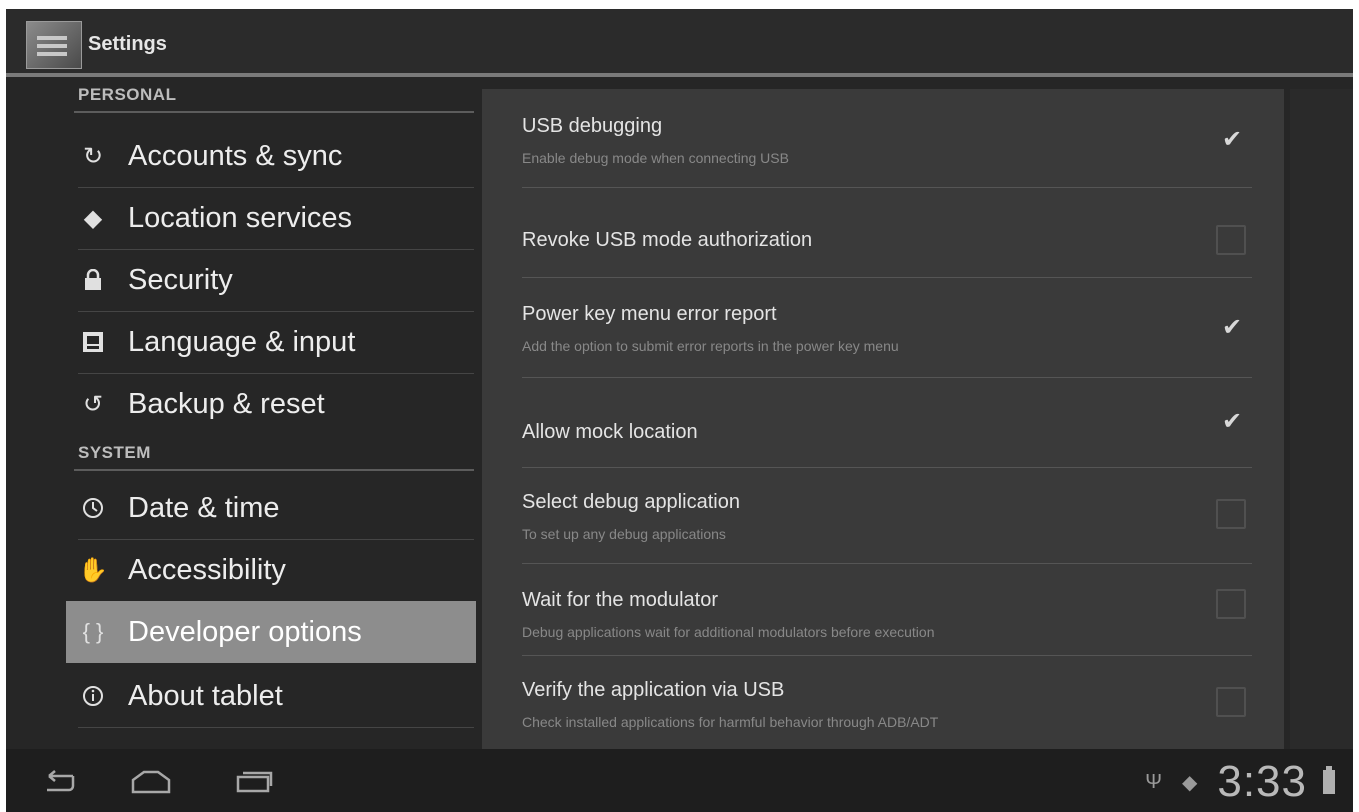  Describe the element at coordinates (624, 534) in the screenshot. I see `pref-summary: To set up any debug applications` at that location.